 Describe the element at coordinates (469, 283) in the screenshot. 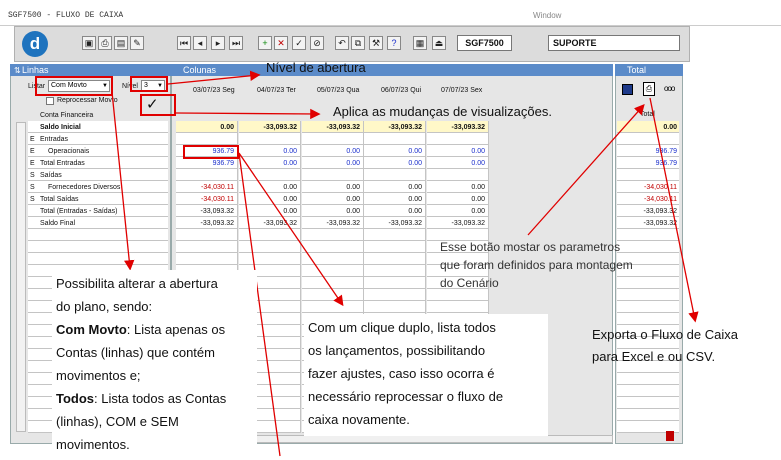

I see `callout-parametros-3: do Cenário` at that location.